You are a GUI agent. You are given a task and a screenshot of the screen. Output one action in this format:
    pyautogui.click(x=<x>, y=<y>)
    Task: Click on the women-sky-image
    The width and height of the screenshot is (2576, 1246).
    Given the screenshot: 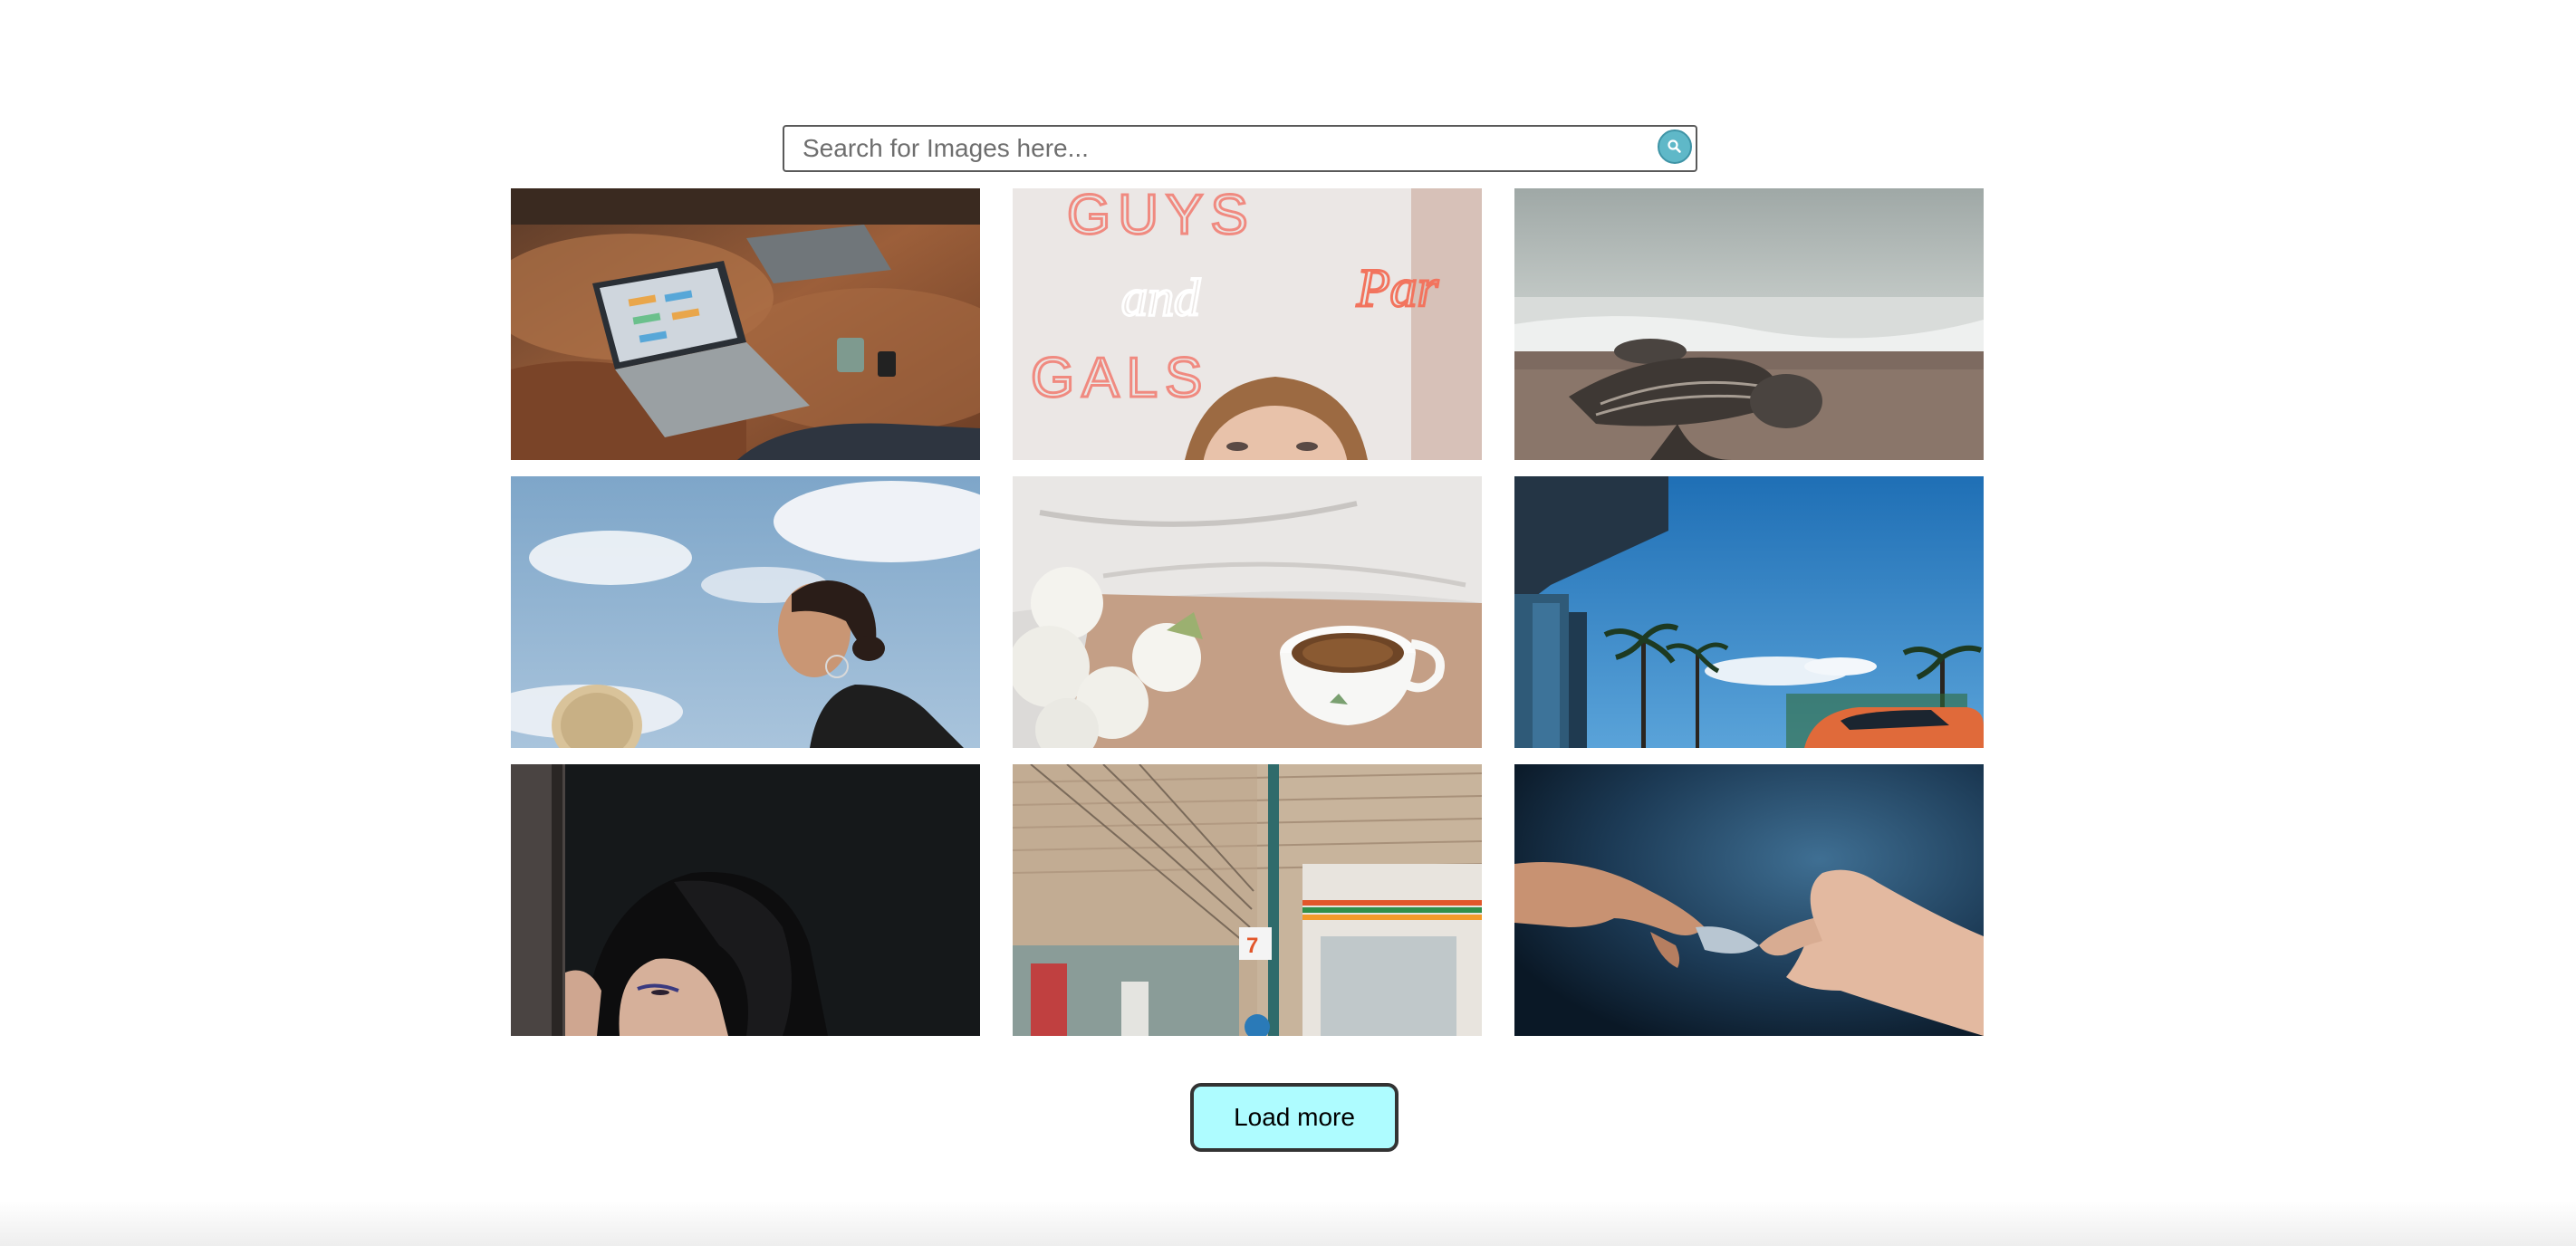 What is the action you would take?
    pyautogui.click(x=745, y=612)
    